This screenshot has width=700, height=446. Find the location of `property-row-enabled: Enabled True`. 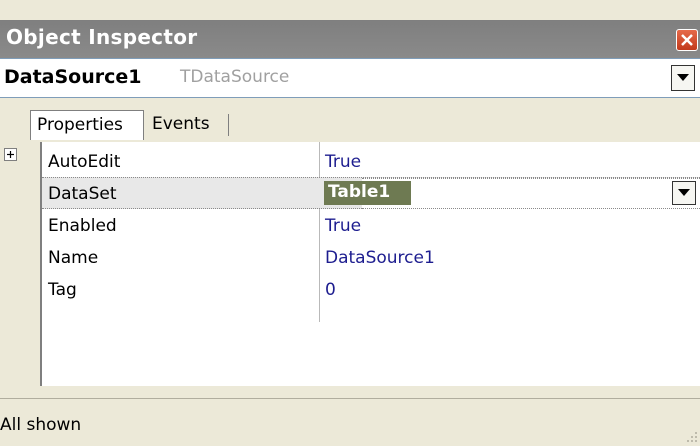

property-row-enabled: Enabled True is located at coordinates (371, 226).